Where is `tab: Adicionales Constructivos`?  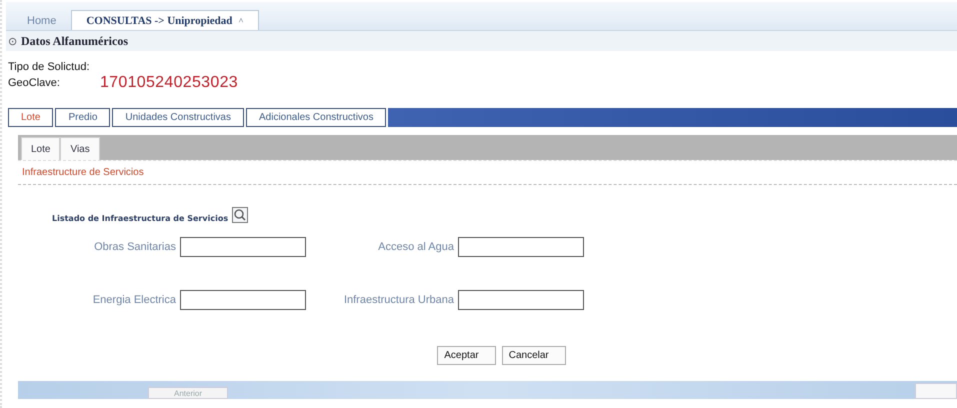
tab: Adicionales Constructivos is located at coordinates (316, 117).